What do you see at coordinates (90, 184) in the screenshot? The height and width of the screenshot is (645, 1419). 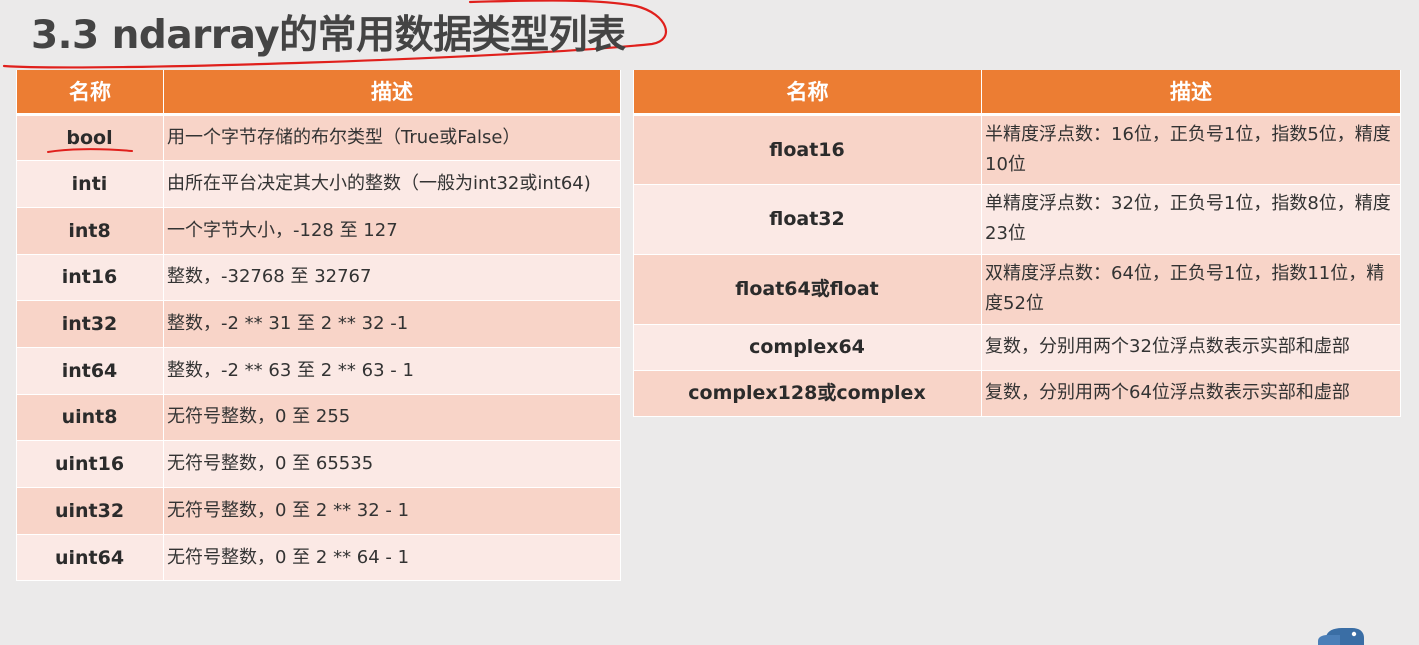 I see `type-name-cell: inti` at bounding box center [90, 184].